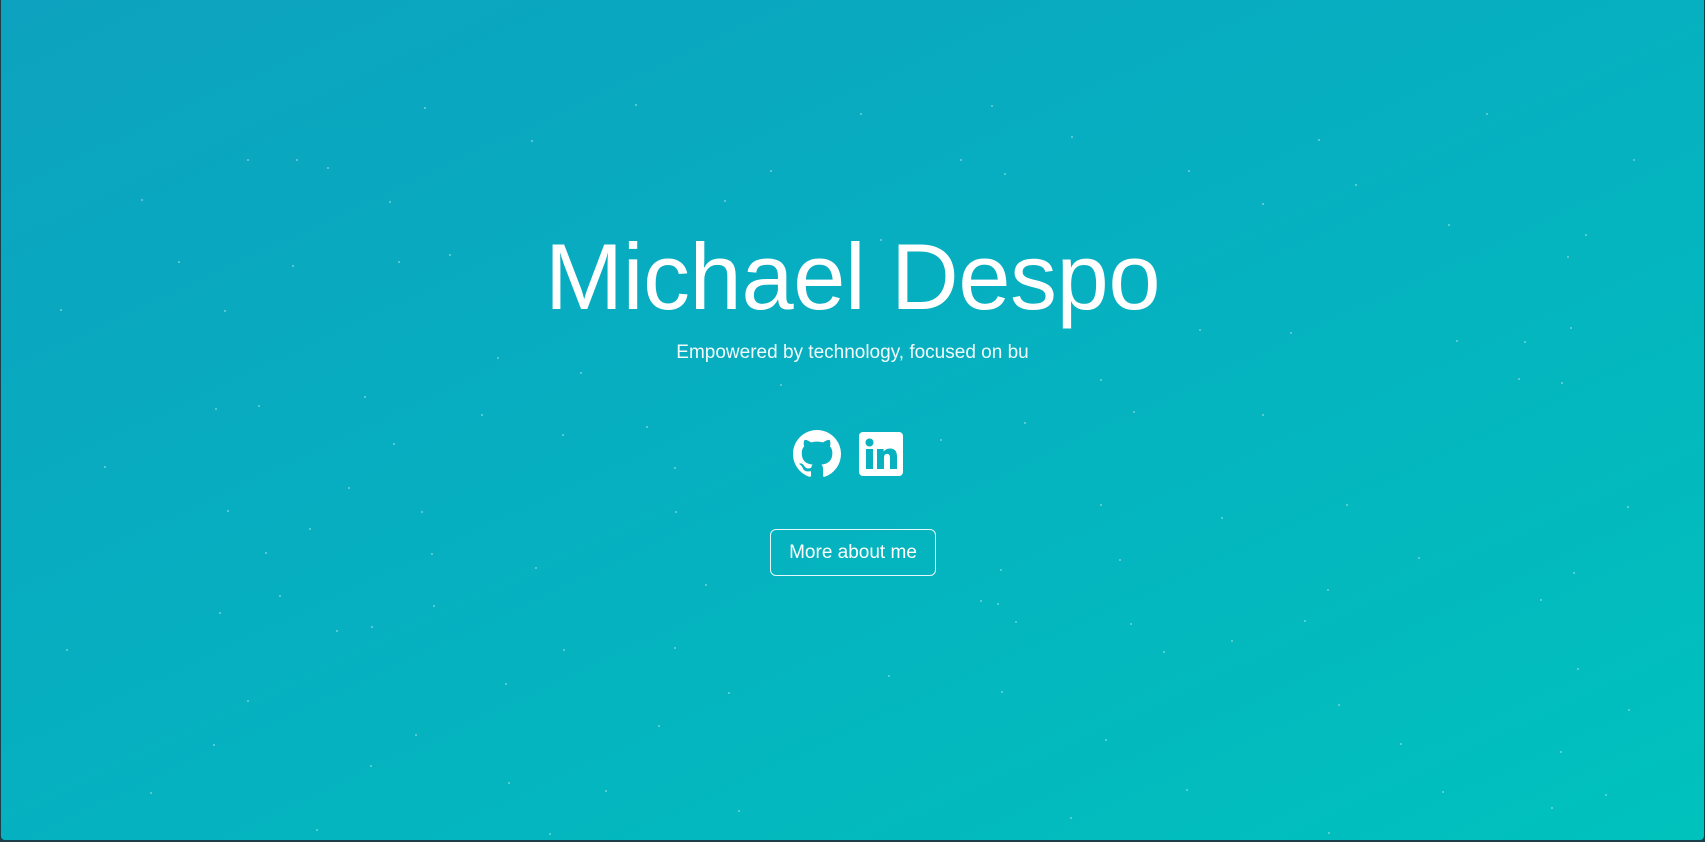 Image resolution: width=1705 pixels, height=842 pixels. Describe the element at coordinates (852, 352) in the screenshot. I see `tagline: Empowered by technology, focused on bu` at that location.